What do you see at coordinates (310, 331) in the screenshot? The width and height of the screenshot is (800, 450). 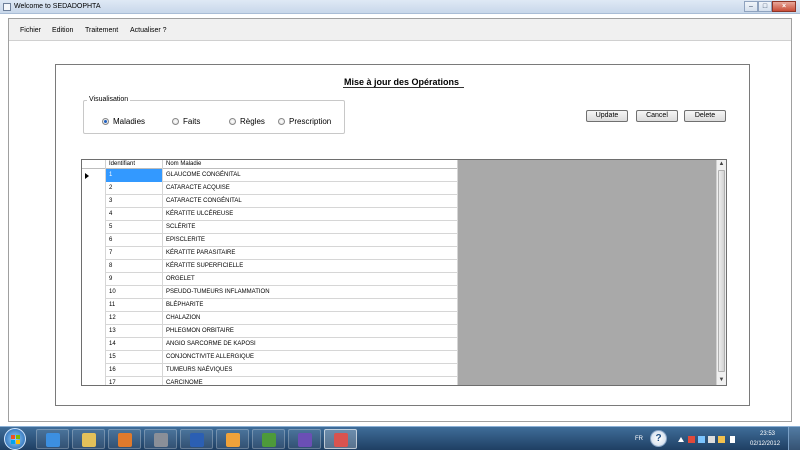 I see `cell-nom-maladie: PHLEGMON ORBITAIRE` at bounding box center [310, 331].